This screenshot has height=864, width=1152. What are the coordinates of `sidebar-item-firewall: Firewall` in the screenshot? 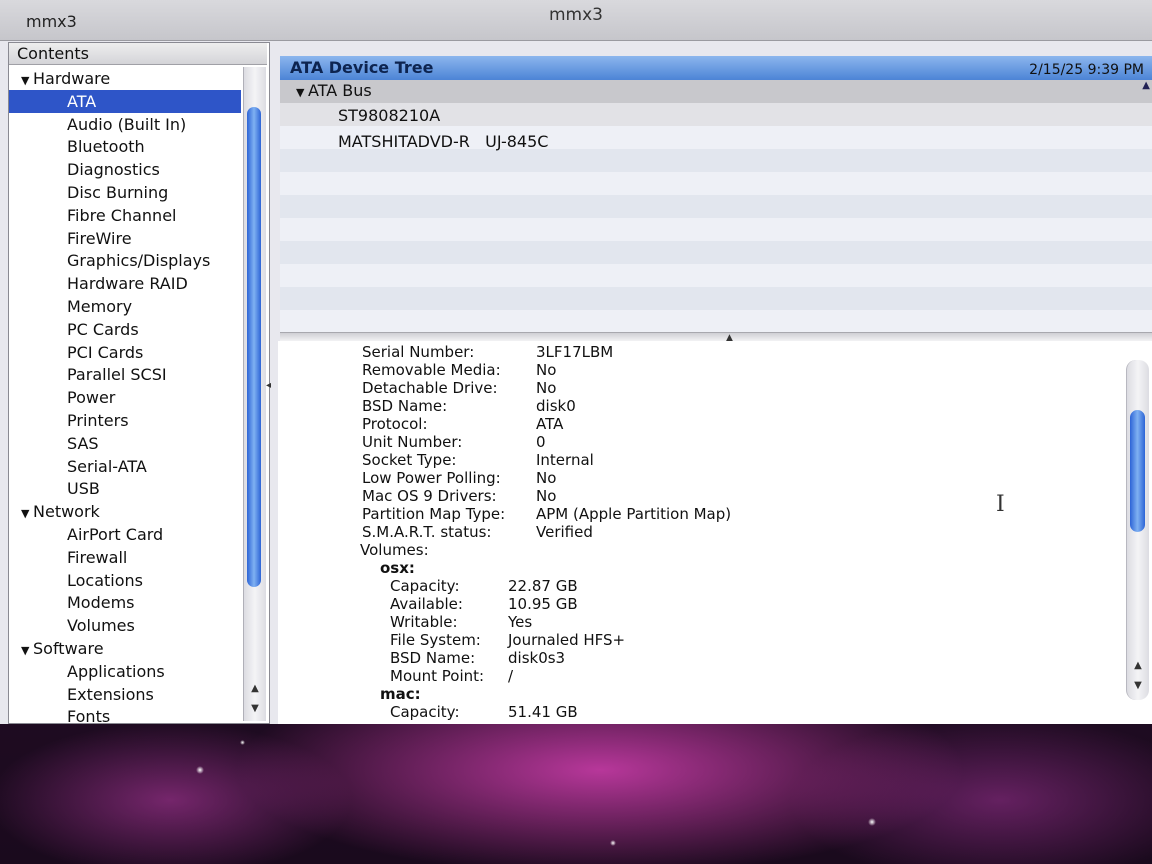 It's located at (125, 557).